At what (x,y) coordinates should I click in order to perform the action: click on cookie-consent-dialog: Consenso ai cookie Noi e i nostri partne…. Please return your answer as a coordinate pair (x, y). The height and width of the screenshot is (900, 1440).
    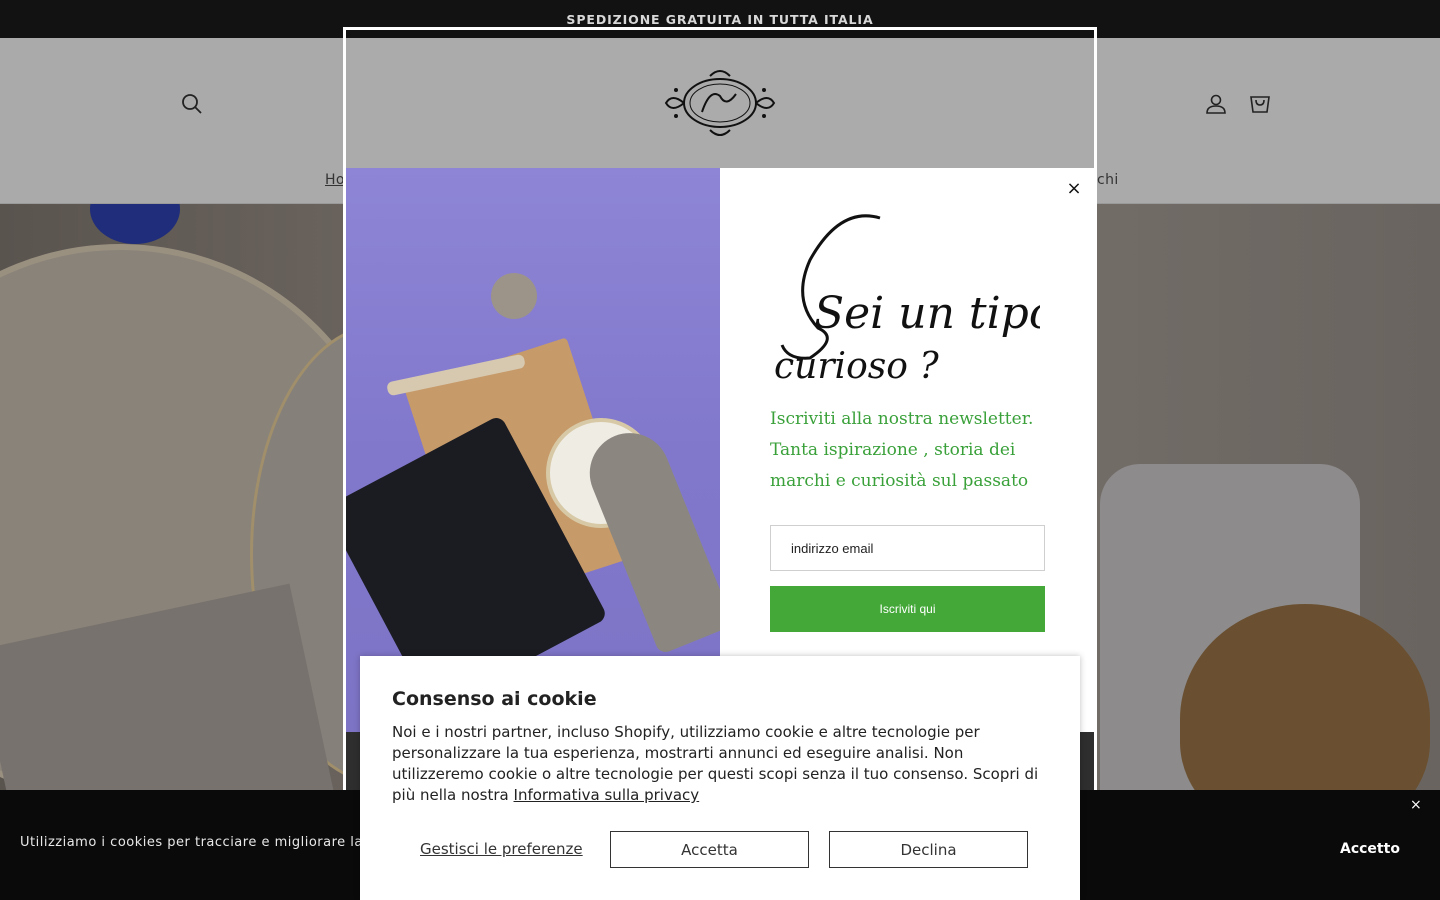
    Looking at the image, I should click on (720, 778).